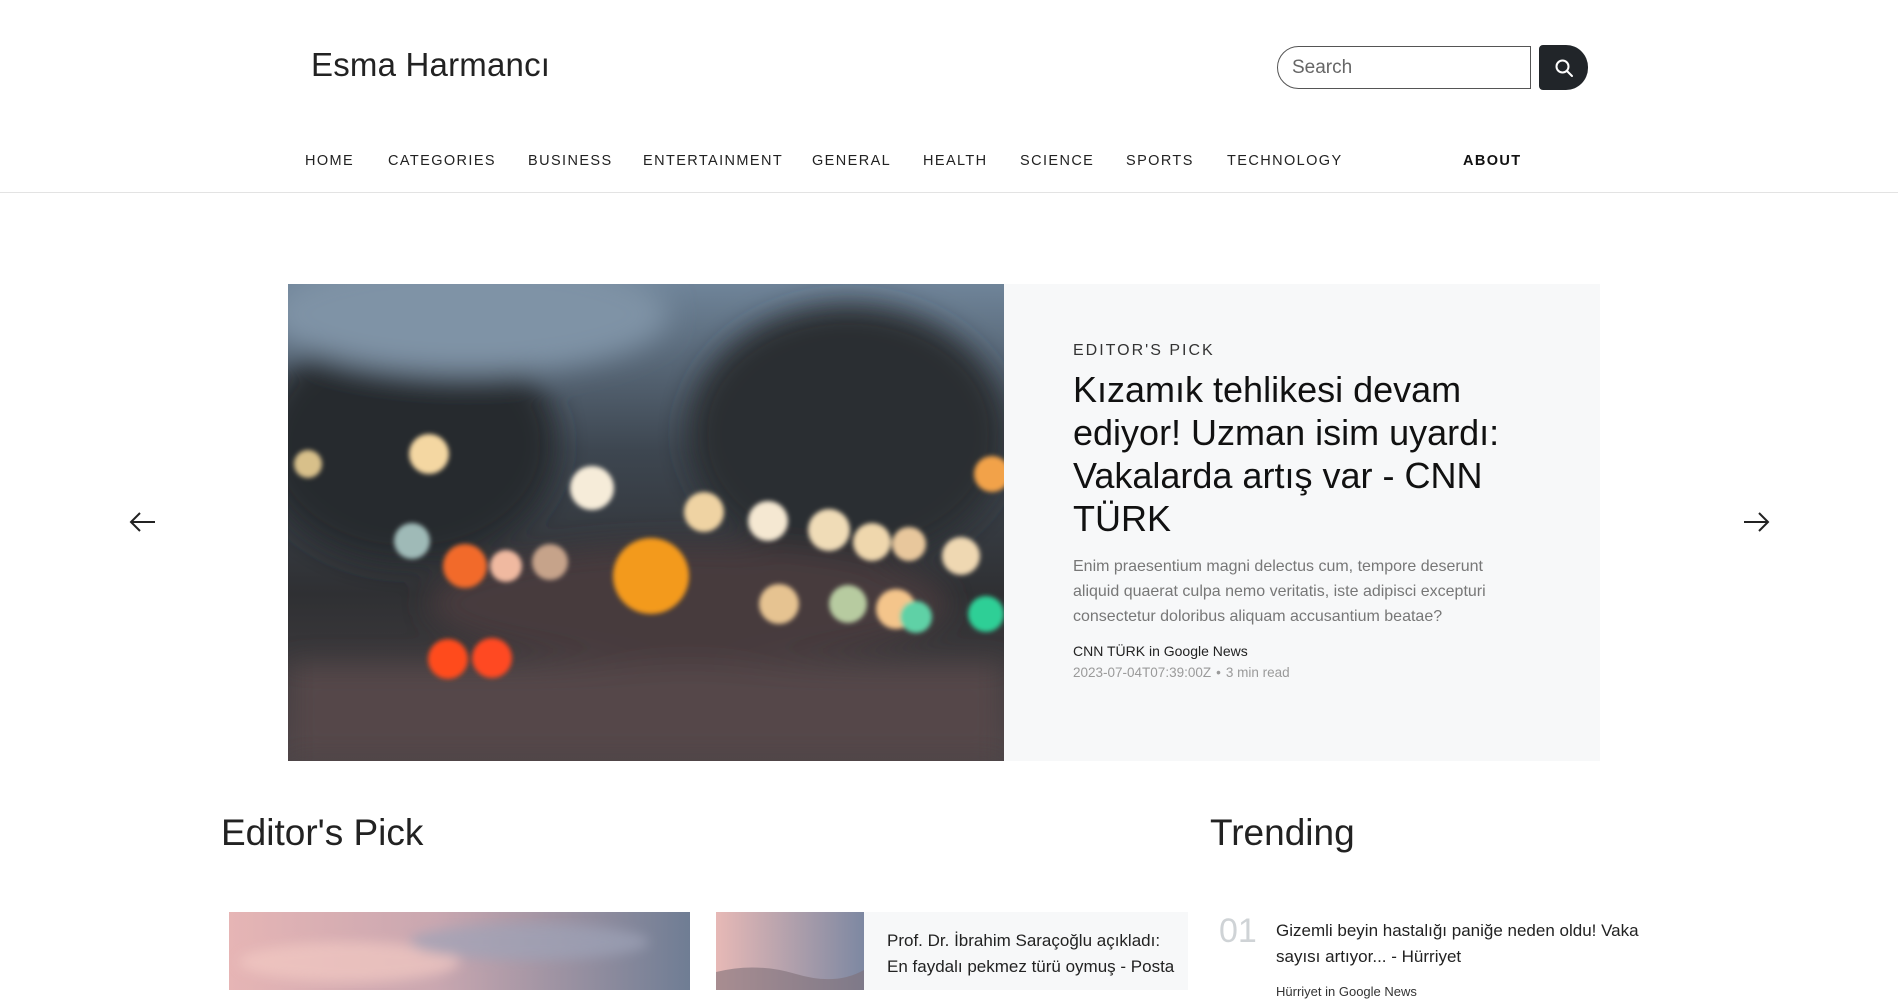  I want to click on slider-prev-button, so click(143, 522).